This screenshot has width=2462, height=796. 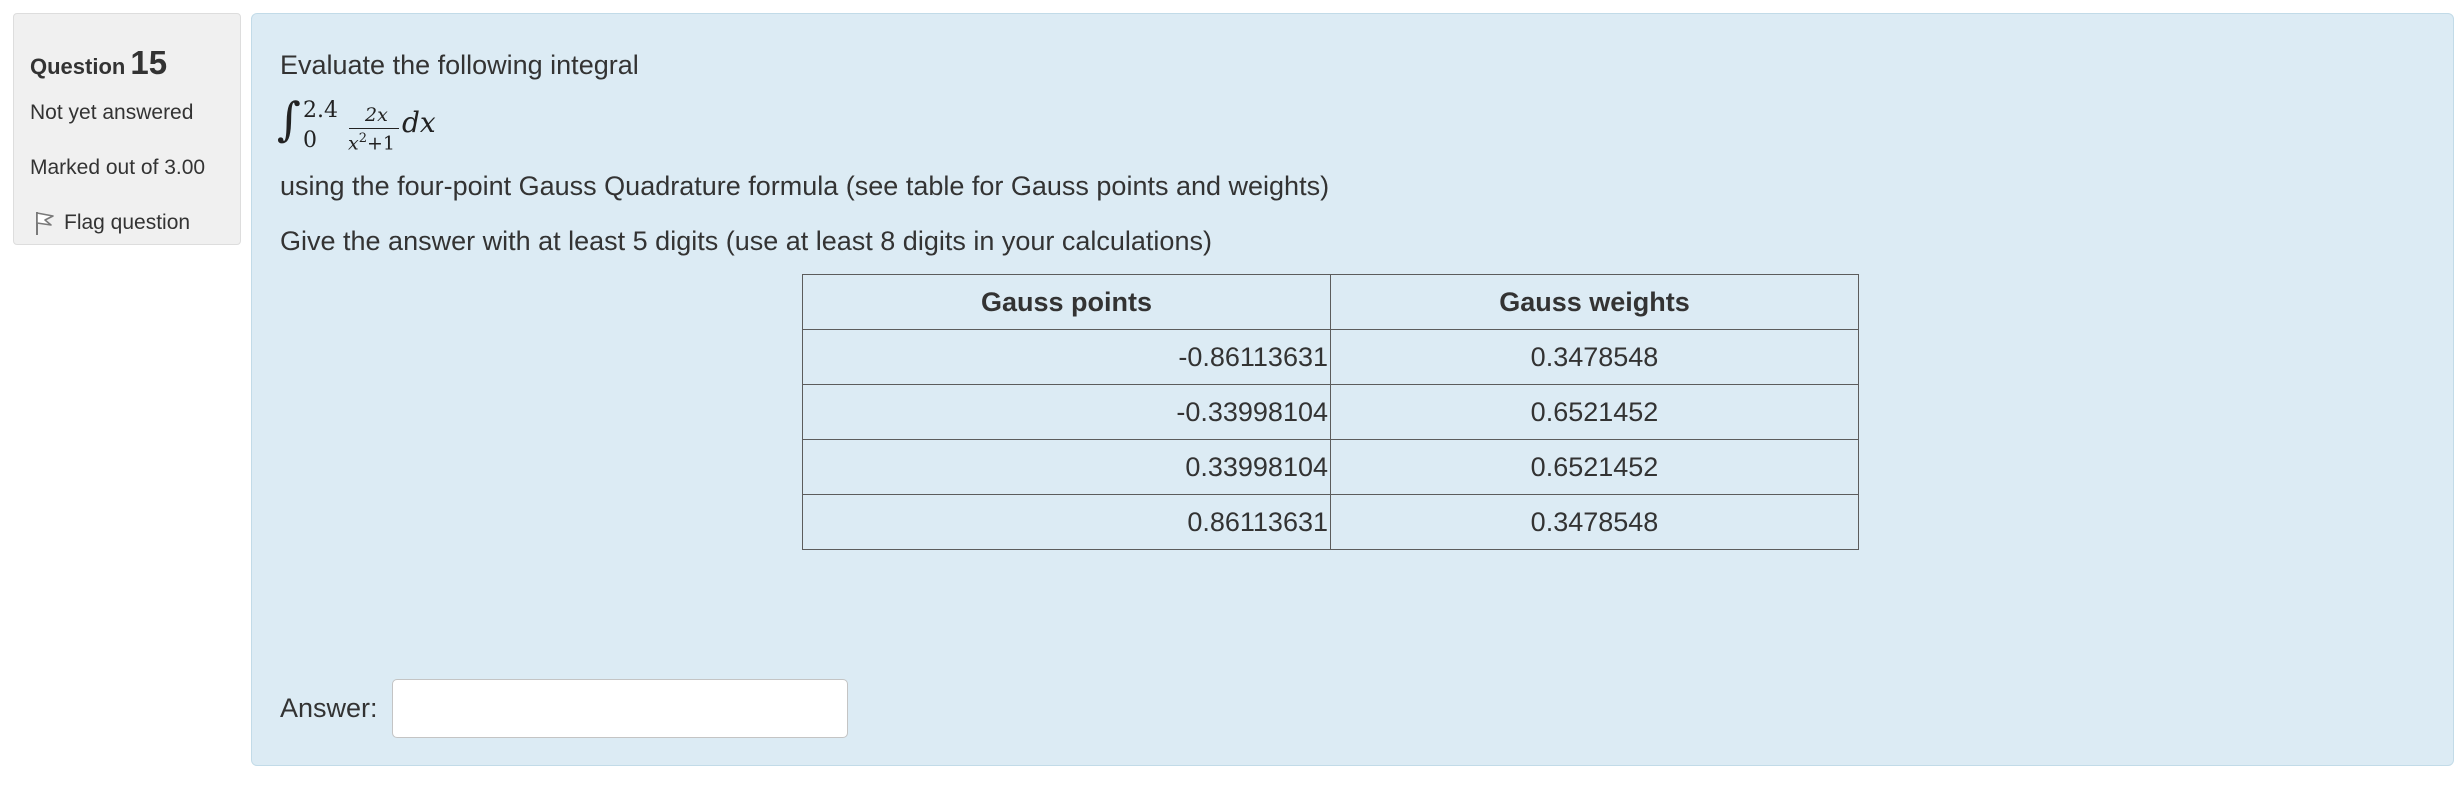 What do you see at coordinates (1066, 302) in the screenshot?
I see `header-gauss-points: Gauss points` at bounding box center [1066, 302].